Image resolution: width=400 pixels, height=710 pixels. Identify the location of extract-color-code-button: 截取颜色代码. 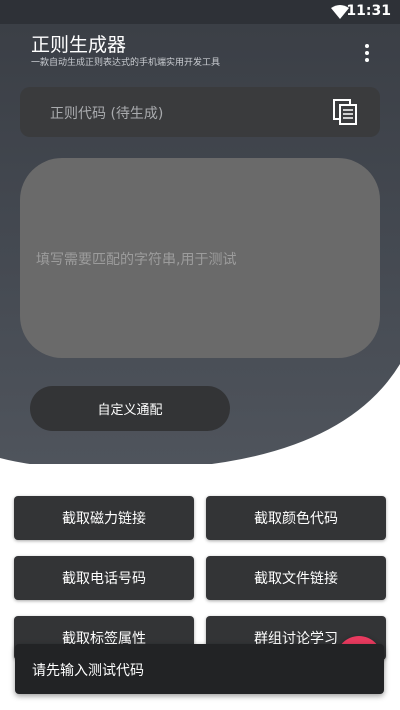
(296, 518).